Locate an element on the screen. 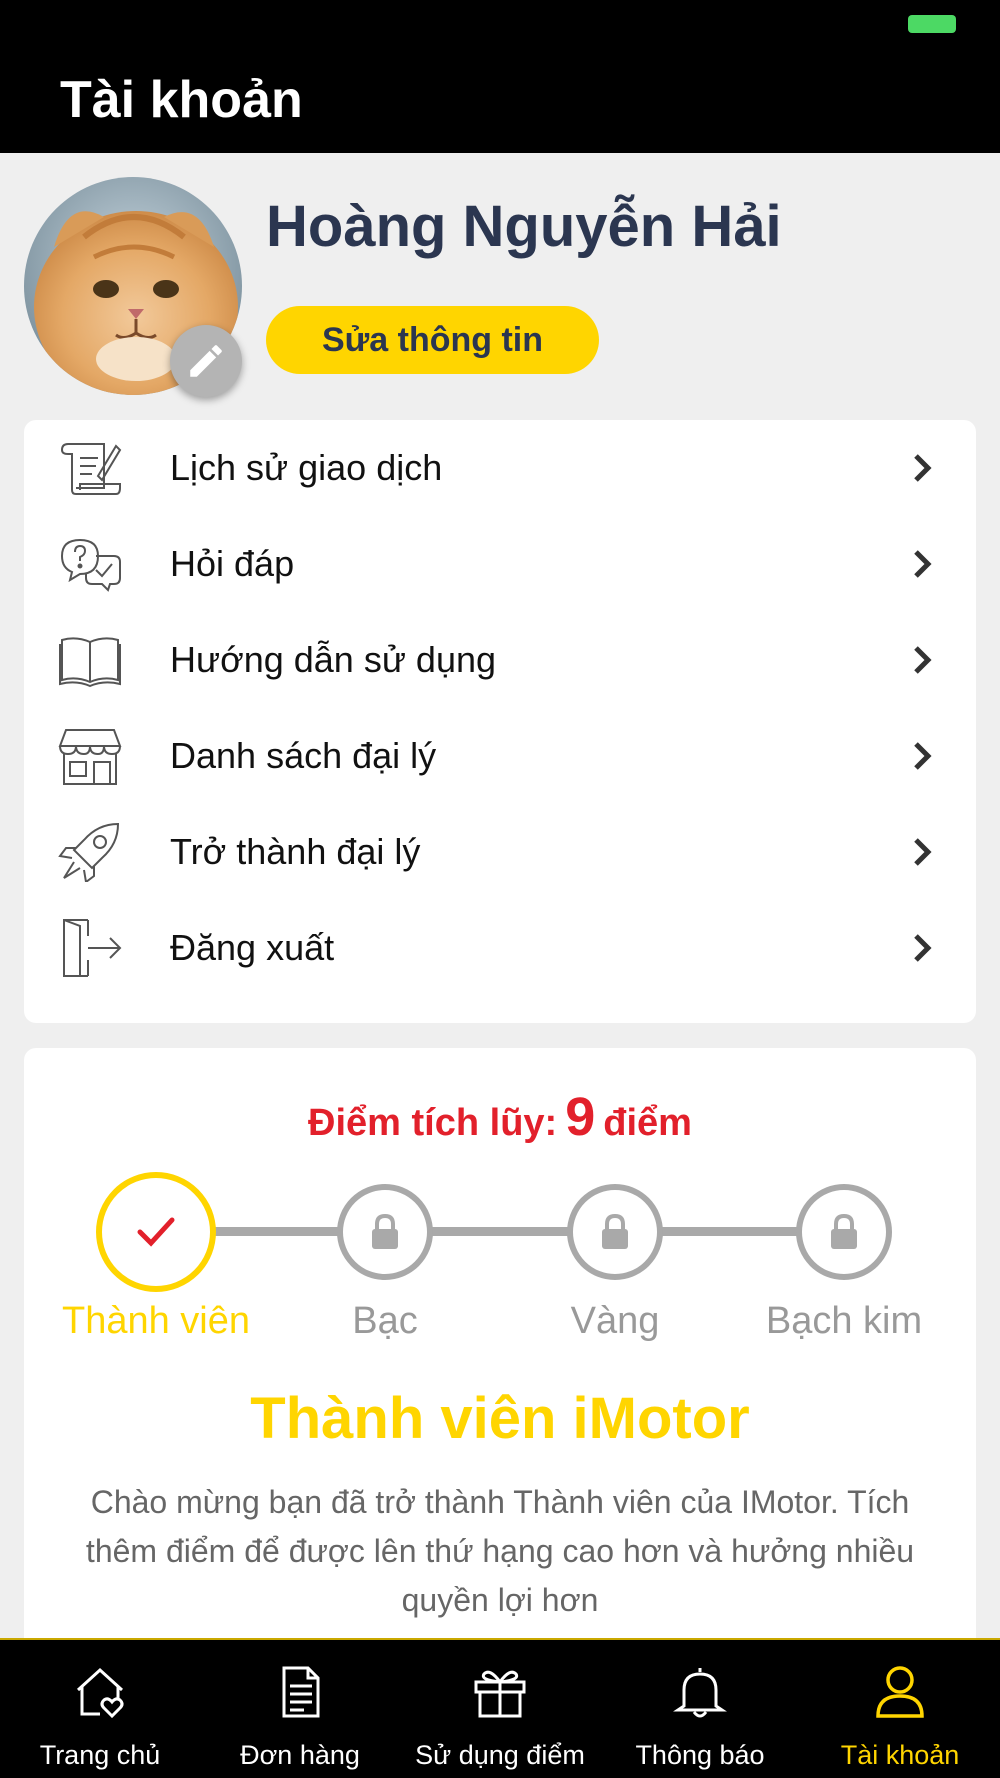 The image size is (1000, 1778). user-icon is located at coordinates (900, 1692).